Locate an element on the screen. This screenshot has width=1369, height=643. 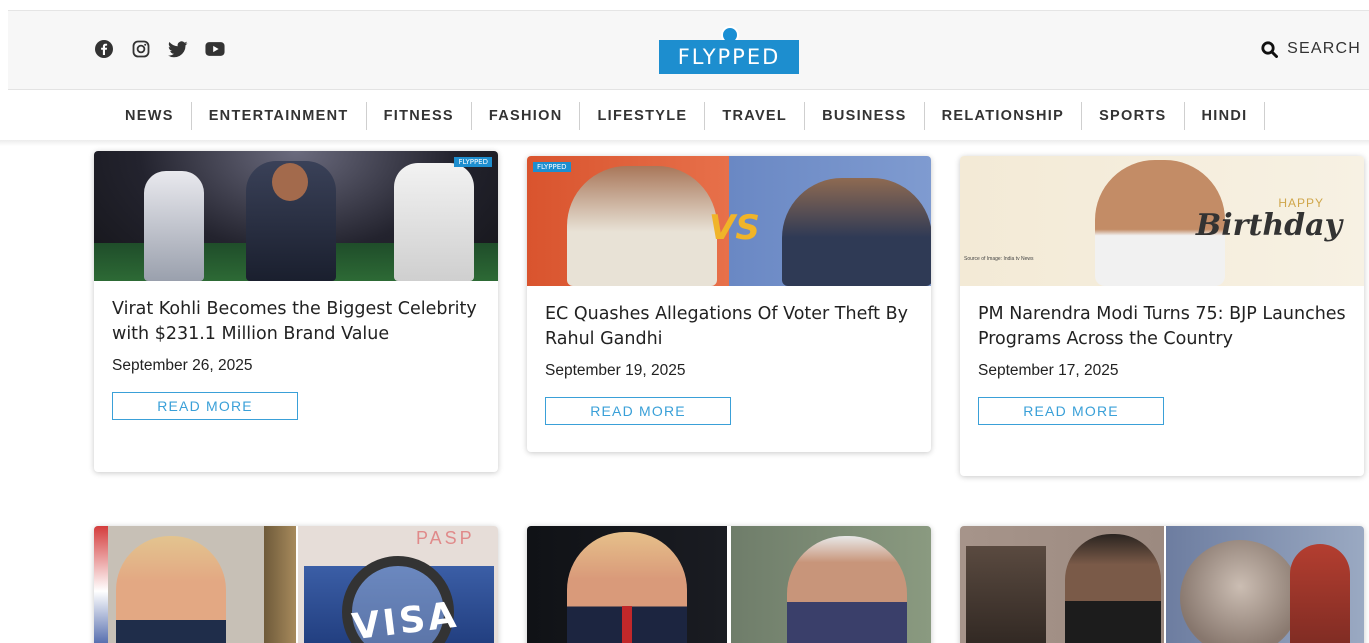
logo-plate: FLYPPED is located at coordinates (729, 57).